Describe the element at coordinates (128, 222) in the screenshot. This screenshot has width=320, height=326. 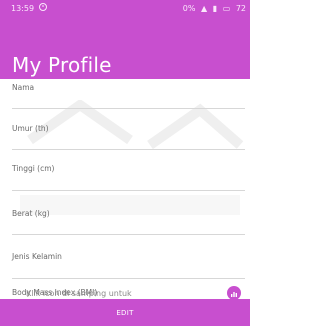
I see `field-berat: Berat (kg)` at that location.